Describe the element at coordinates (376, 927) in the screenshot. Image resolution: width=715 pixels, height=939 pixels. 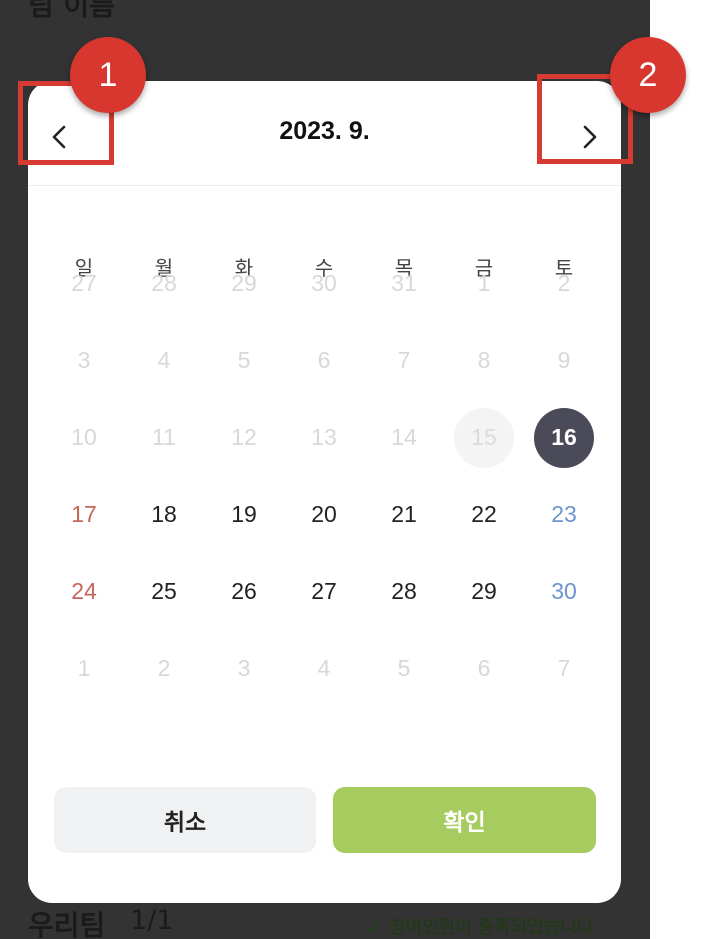
I see `check-icon: ✓` at that location.